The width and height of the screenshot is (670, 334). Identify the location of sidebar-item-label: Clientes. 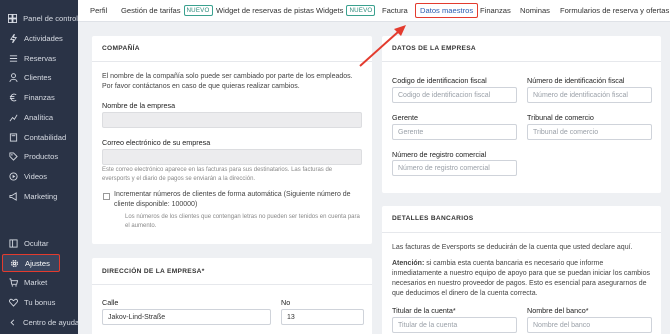
(38, 77).